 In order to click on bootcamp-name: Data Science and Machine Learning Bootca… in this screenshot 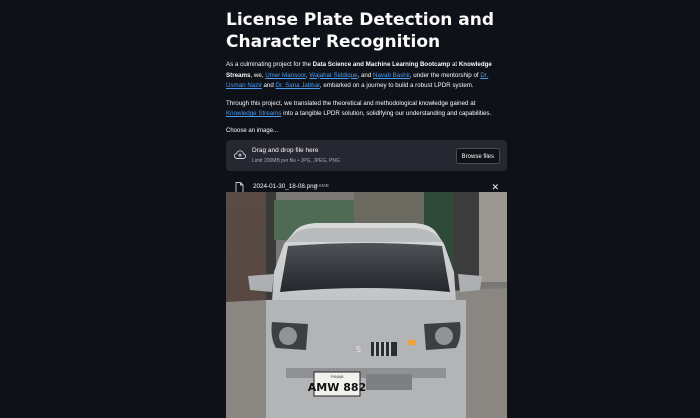, I will do `click(381, 64)`.